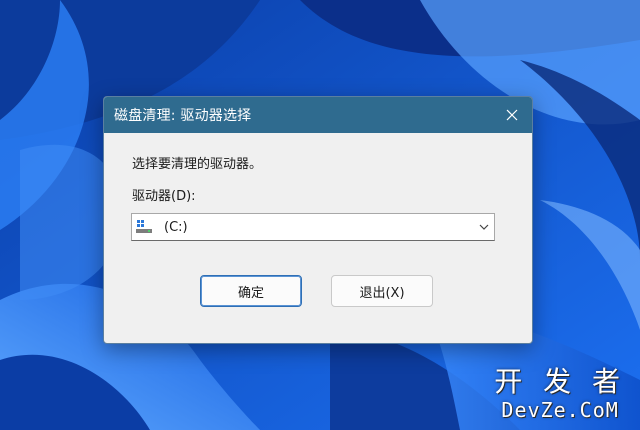 Image resolution: width=640 pixels, height=430 pixels. What do you see at coordinates (560, 381) in the screenshot?
I see `watermark-line-1: 开 发 者` at bounding box center [560, 381].